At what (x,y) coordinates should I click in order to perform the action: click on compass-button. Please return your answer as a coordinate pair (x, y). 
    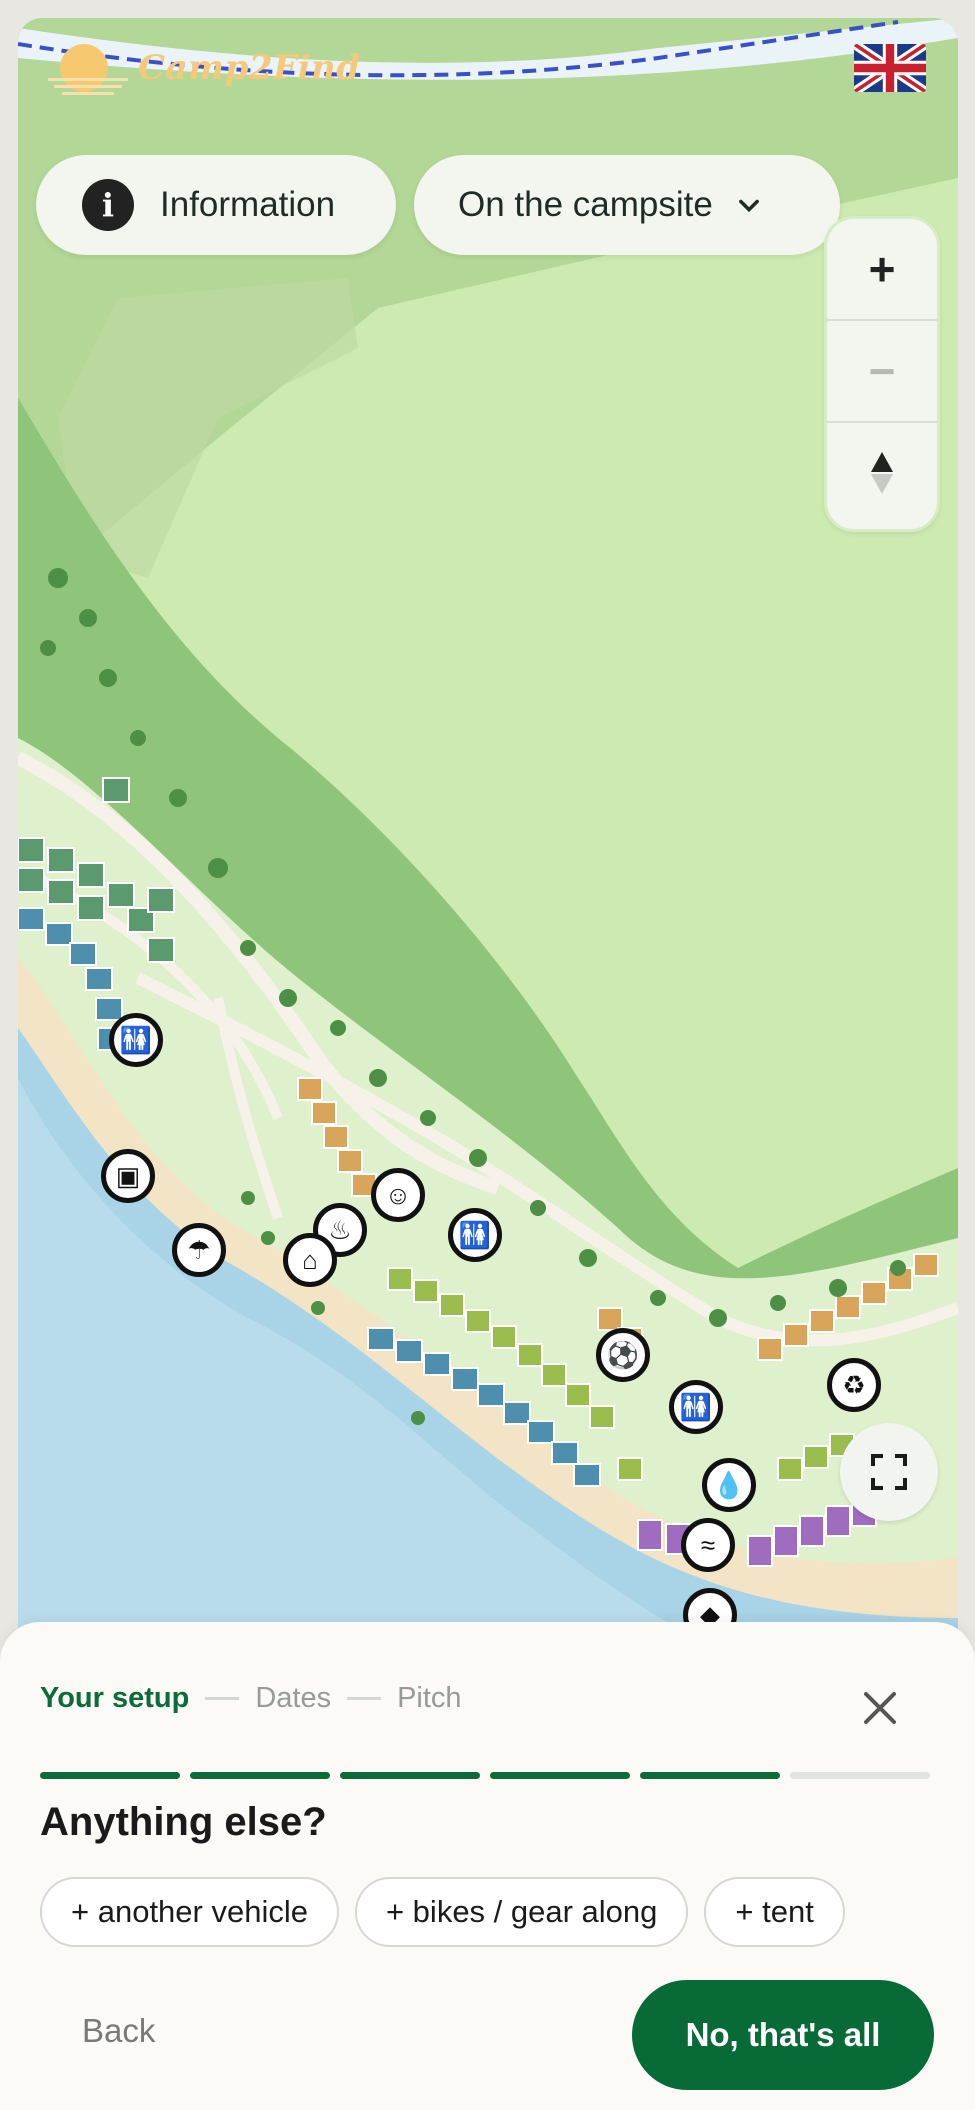
    Looking at the image, I should click on (882, 473).